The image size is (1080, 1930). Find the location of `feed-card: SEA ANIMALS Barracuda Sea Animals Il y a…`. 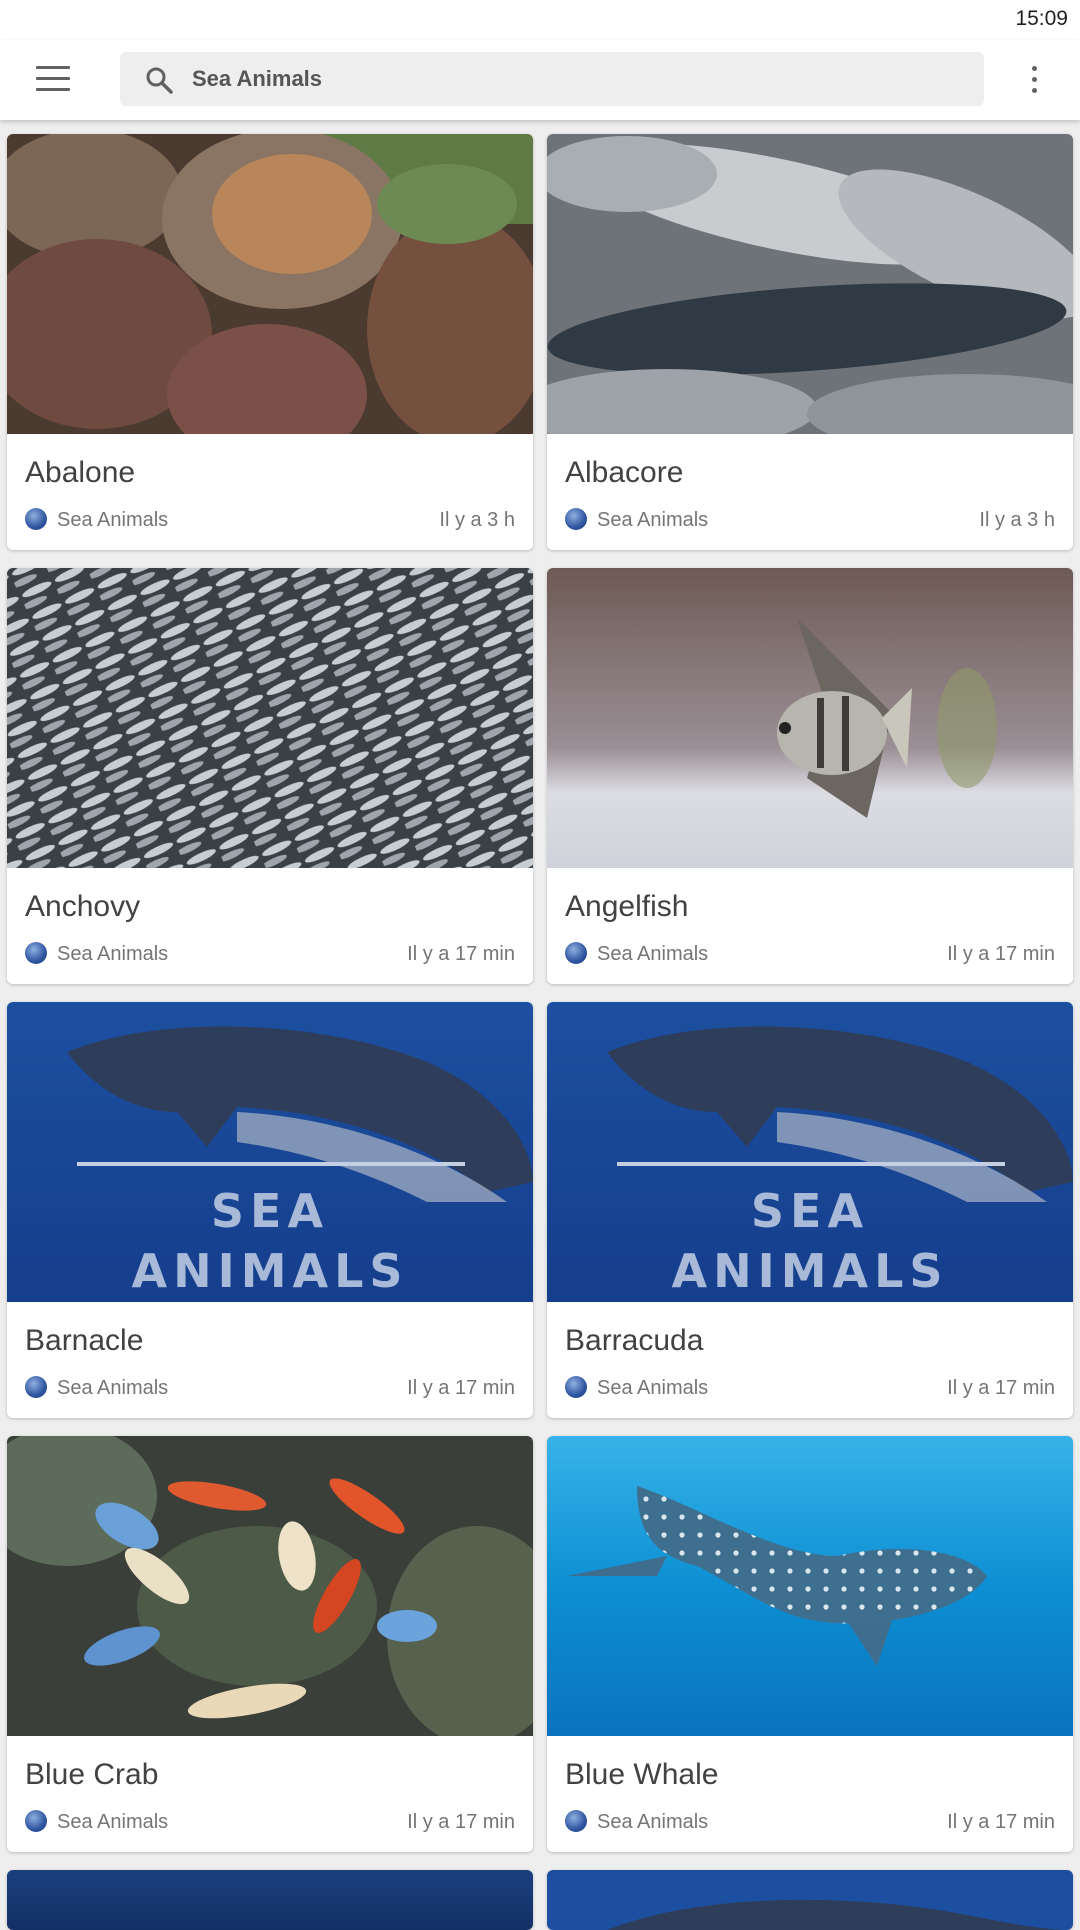

feed-card: SEA ANIMALS Barracuda Sea Animals Il y a… is located at coordinates (810, 1210).